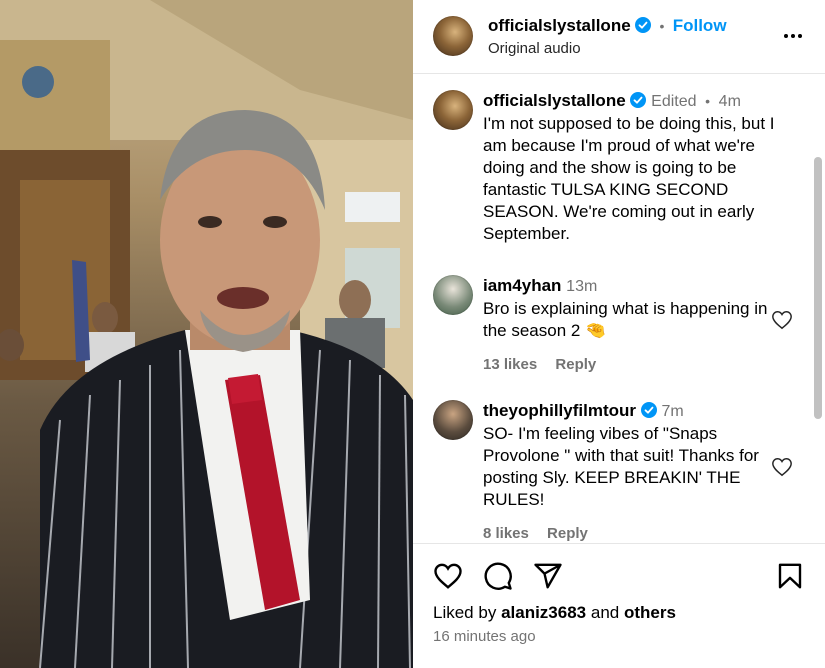  I want to click on comment-time: 13m, so click(582, 286).